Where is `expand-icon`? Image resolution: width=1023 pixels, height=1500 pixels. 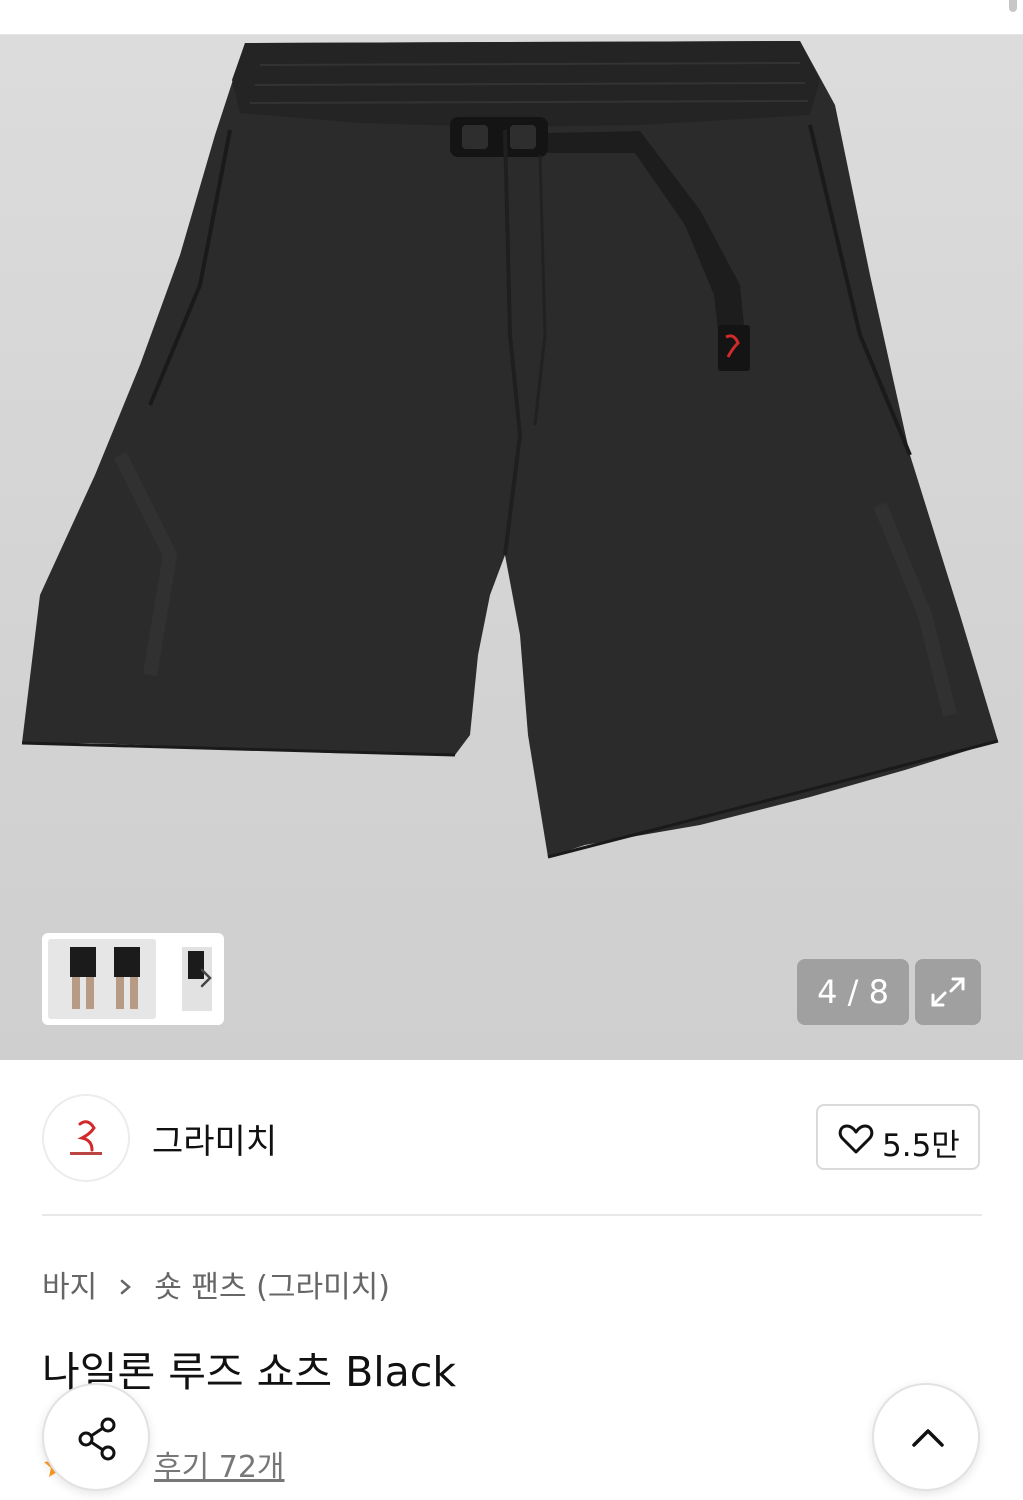 expand-icon is located at coordinates (948, 992).